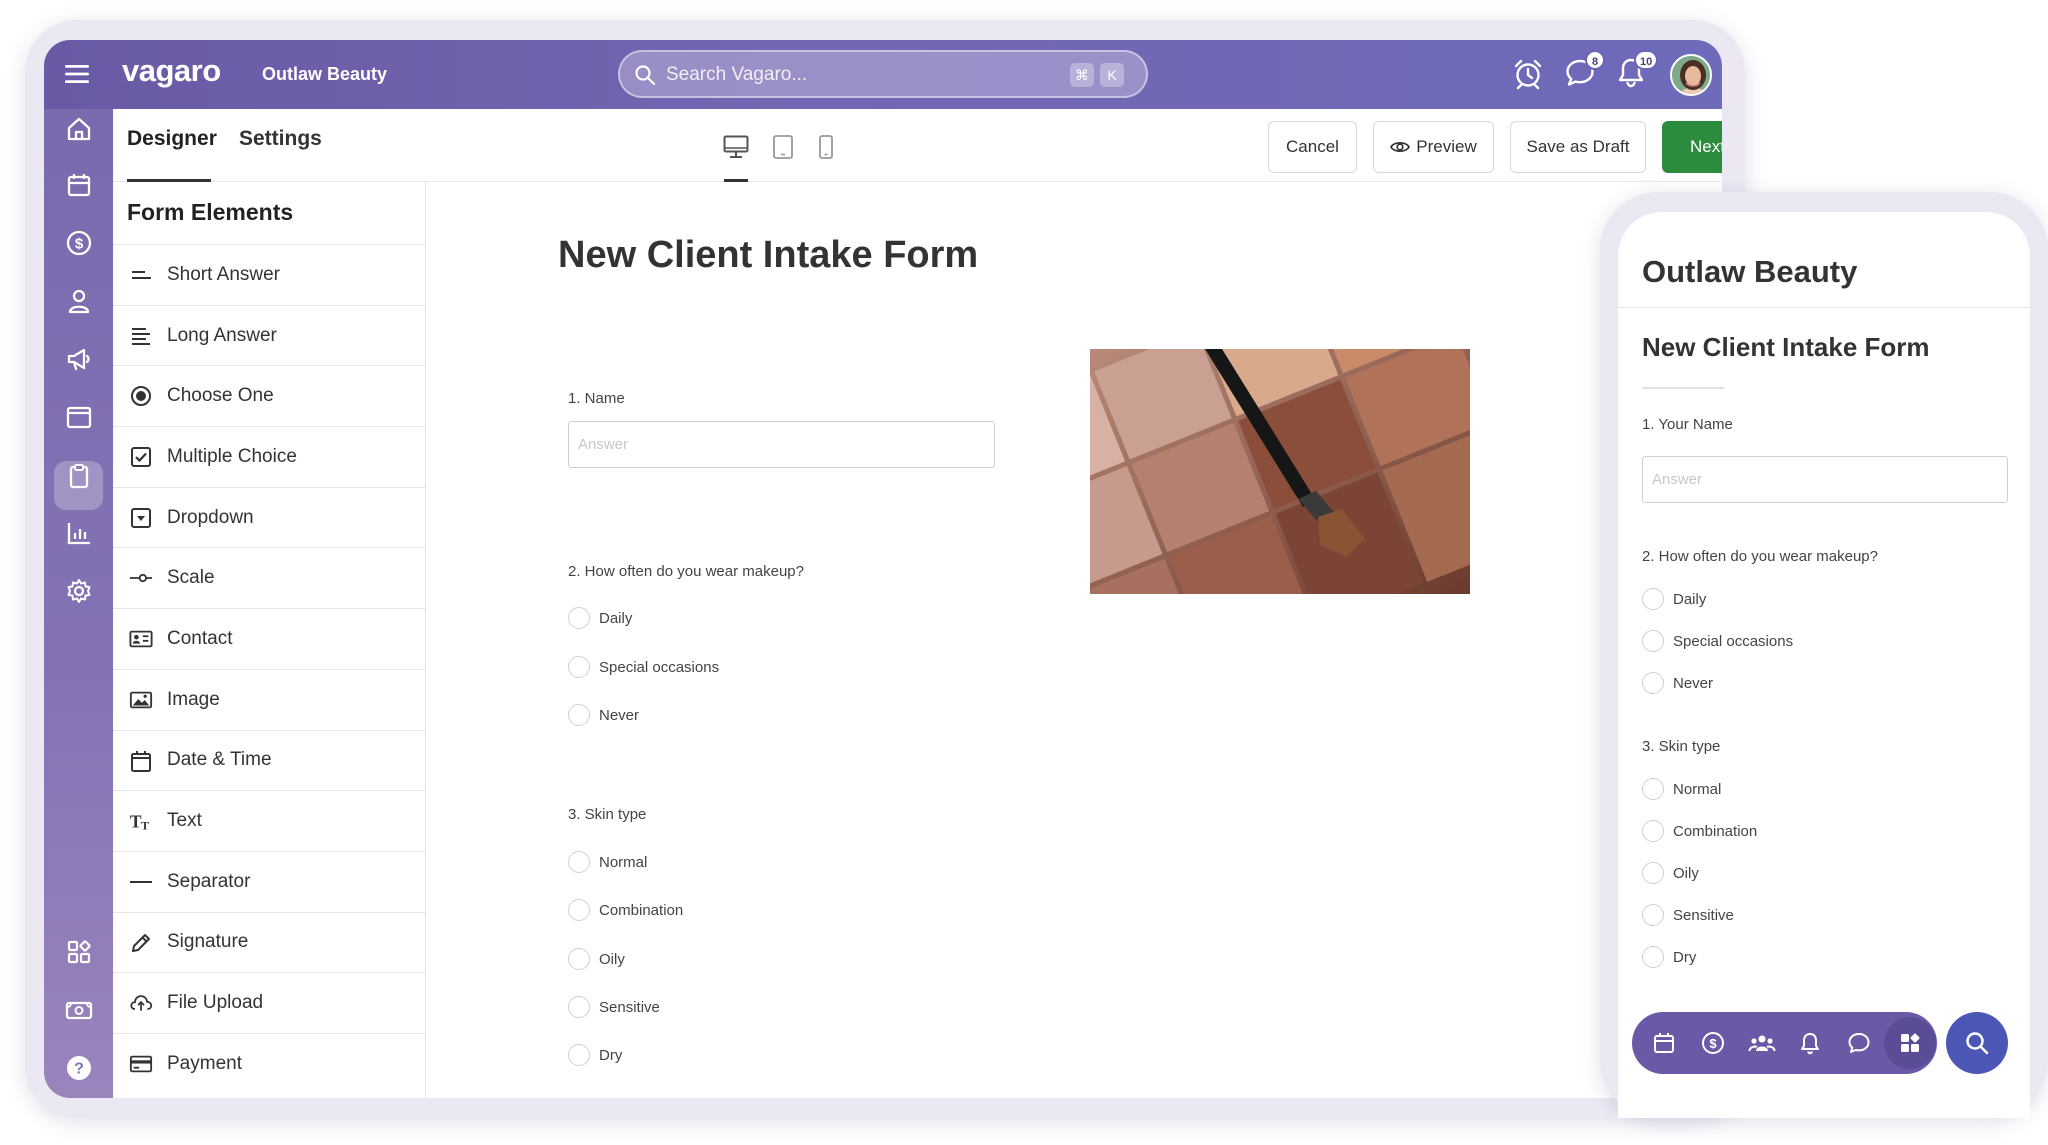  I want to click on element-file-upload: File Upload, so click(269, 1002).